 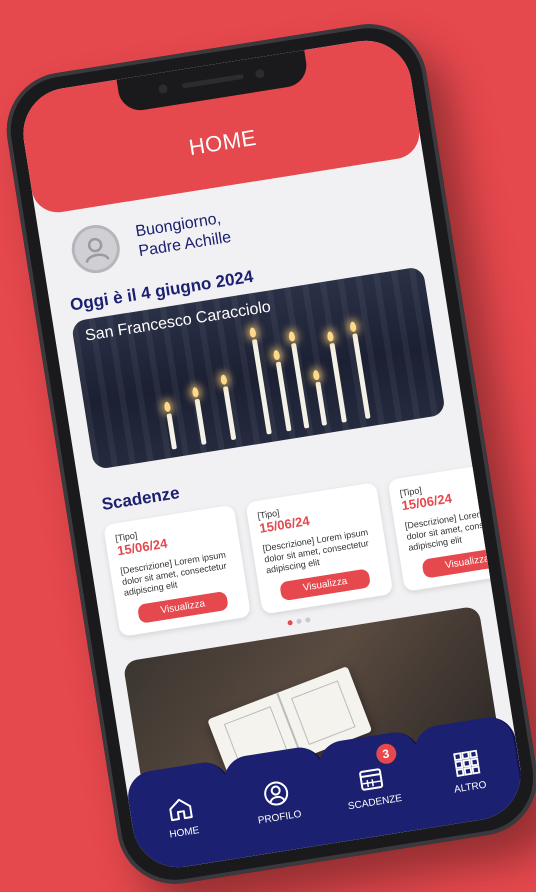 I want to click on notification-badge: 3, so click(x=386, y=754).